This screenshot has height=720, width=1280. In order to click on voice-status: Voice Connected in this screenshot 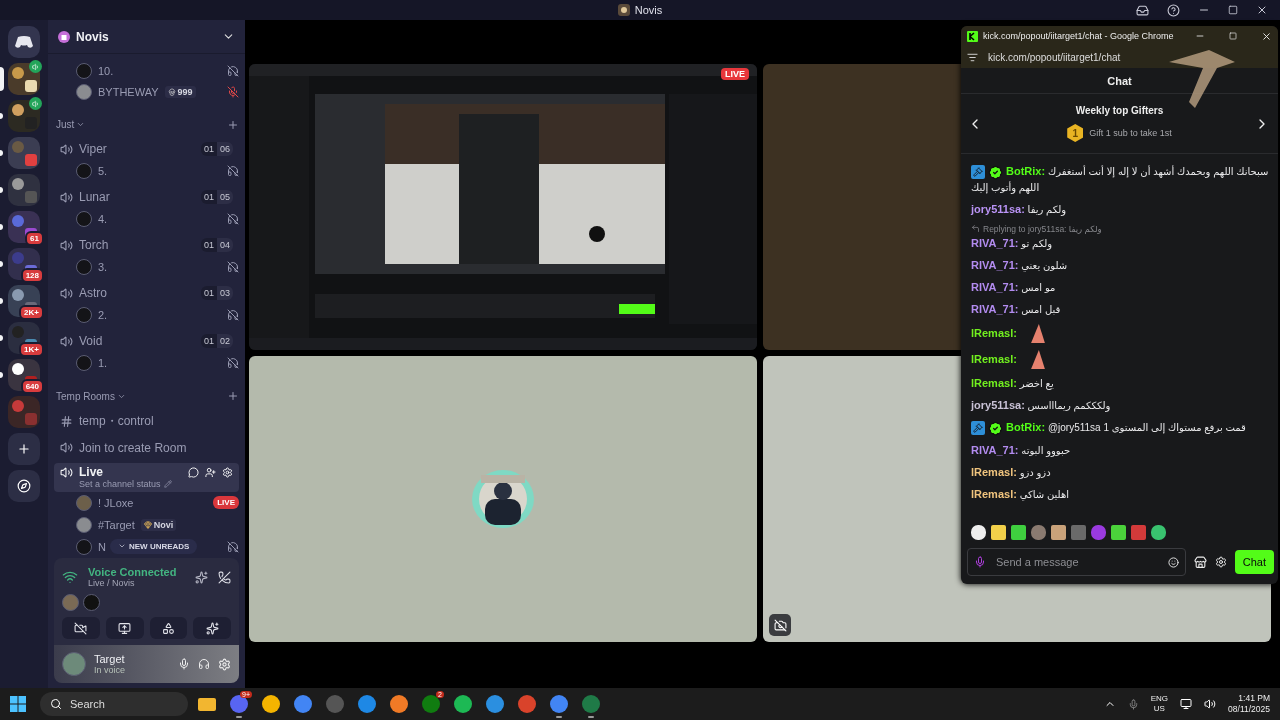, I will do `click(133, 572)`.